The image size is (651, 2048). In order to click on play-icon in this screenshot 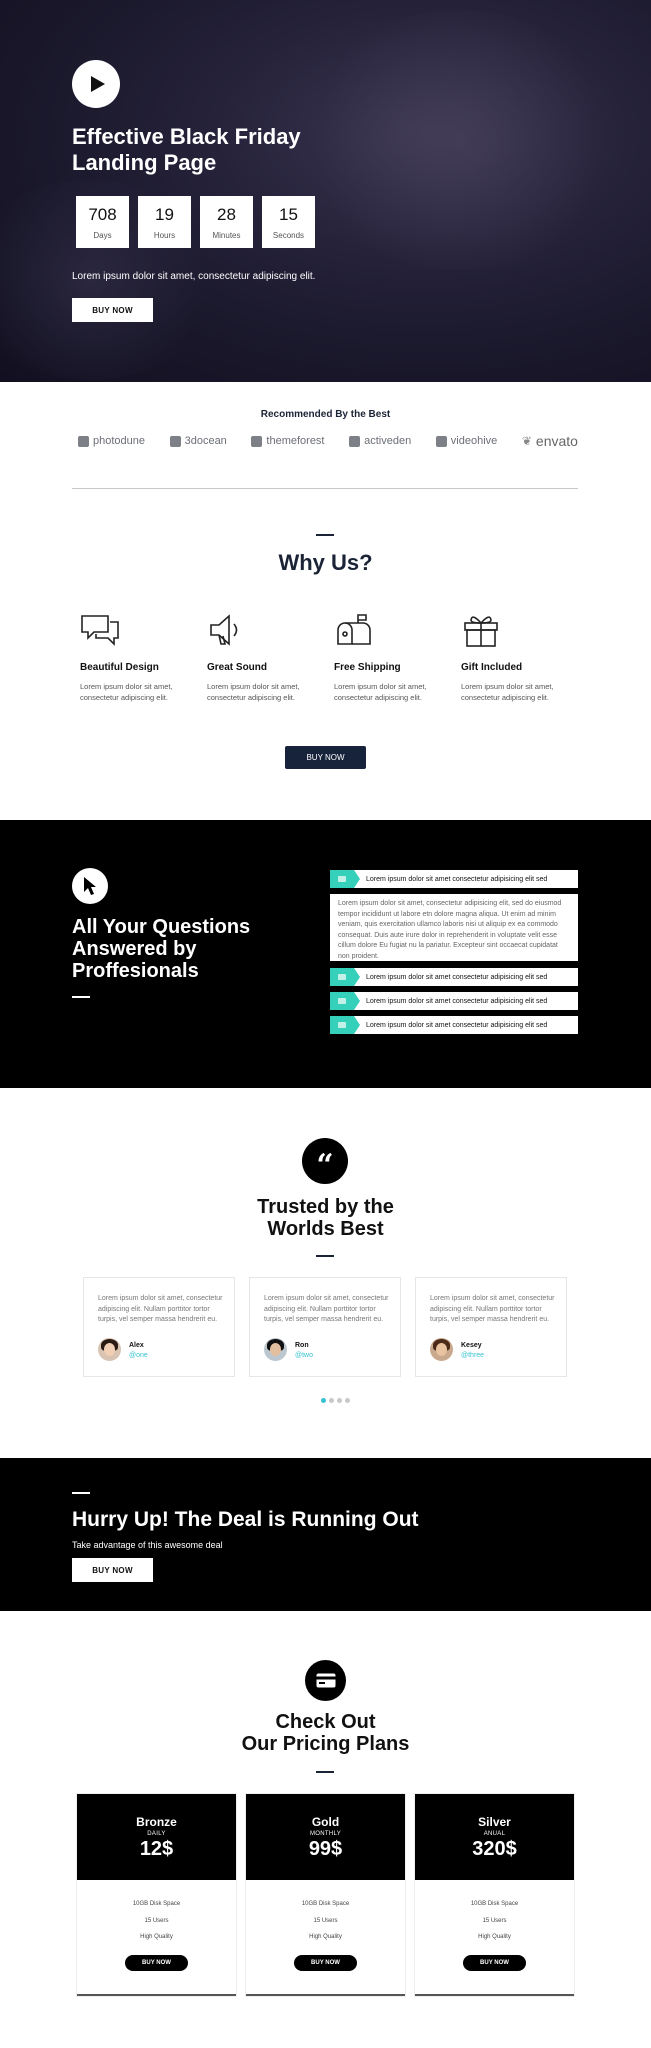, I will do `click(97, 84)`.